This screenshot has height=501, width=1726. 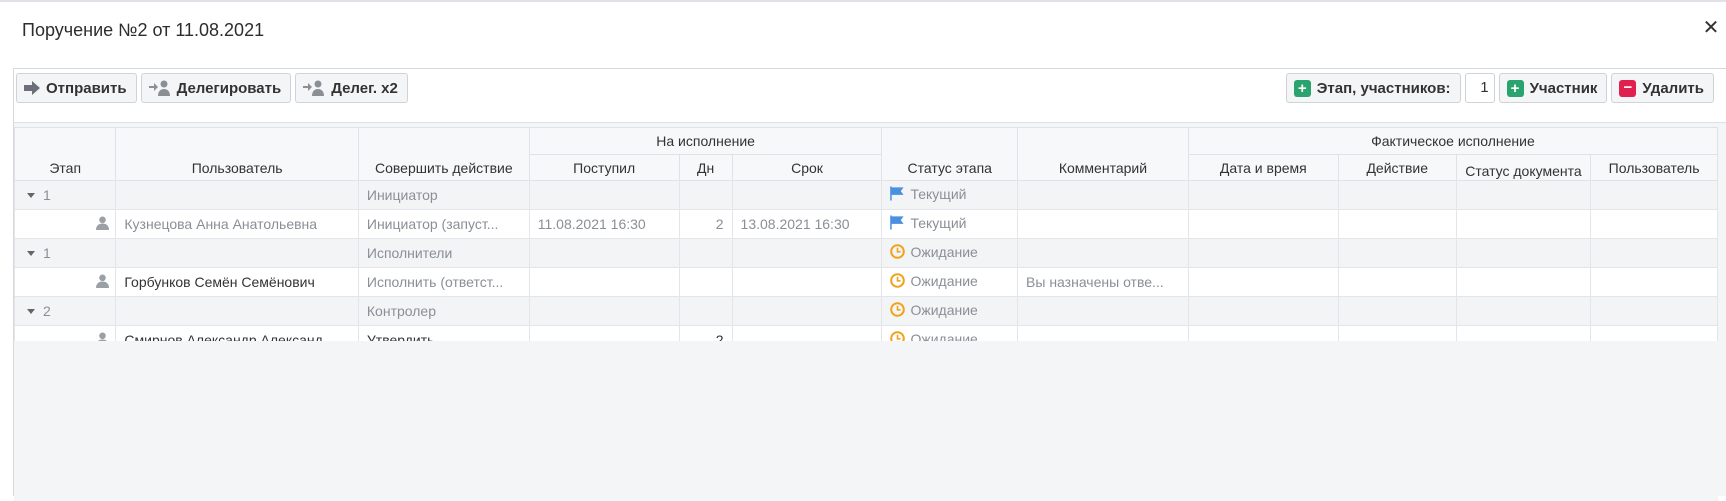 What do you see at coordinates (1662, 88) in the screenshot?
I see `delete-button: − Удалить` at bounding box center [1662, 88].